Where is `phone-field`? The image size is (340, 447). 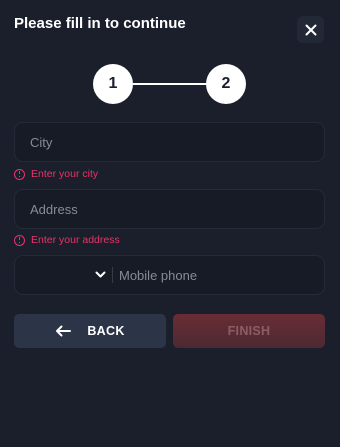 phone-field is located at coordinates (171, 275).